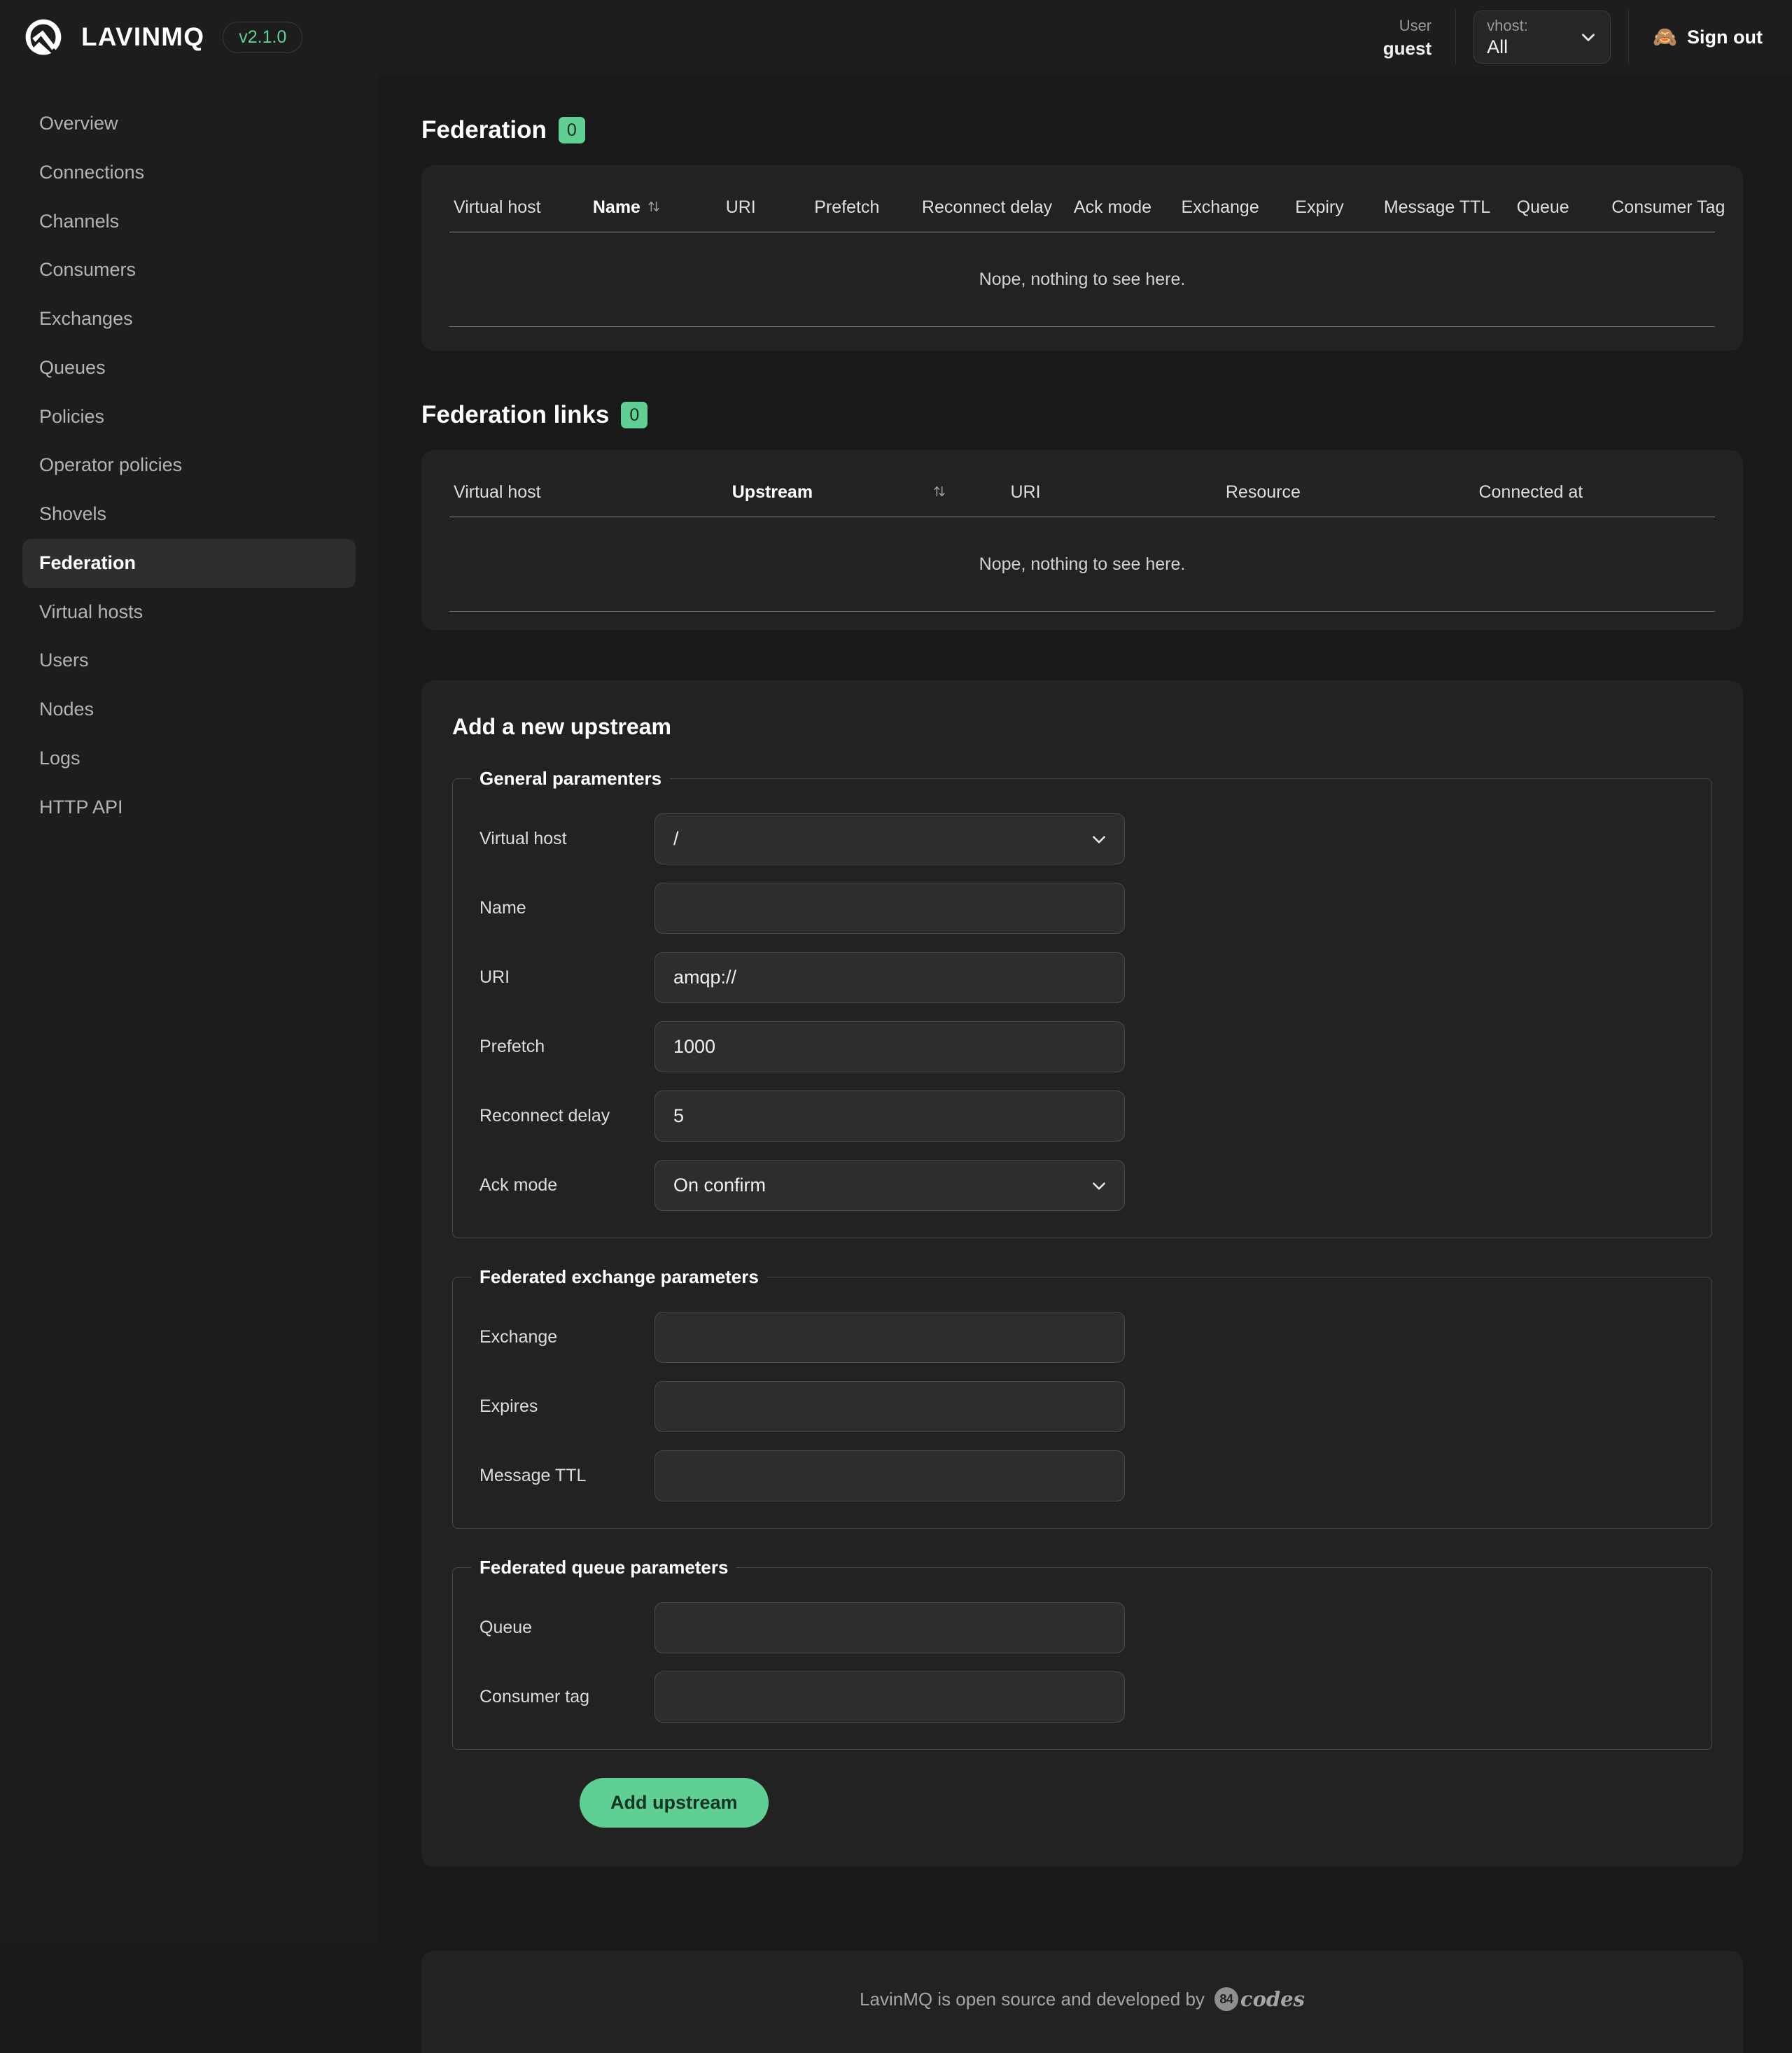  I want to click on sidebar-item-policies: Policies, so click(189, 418).